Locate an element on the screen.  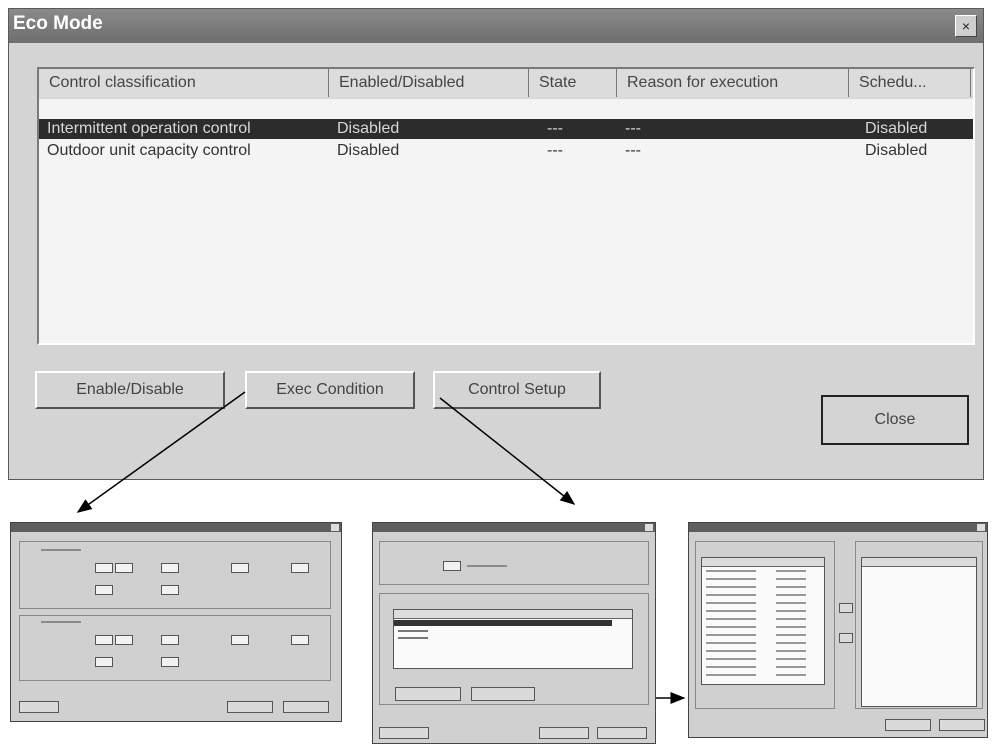
arrow-control-setup is located at coordinates (507, 451).